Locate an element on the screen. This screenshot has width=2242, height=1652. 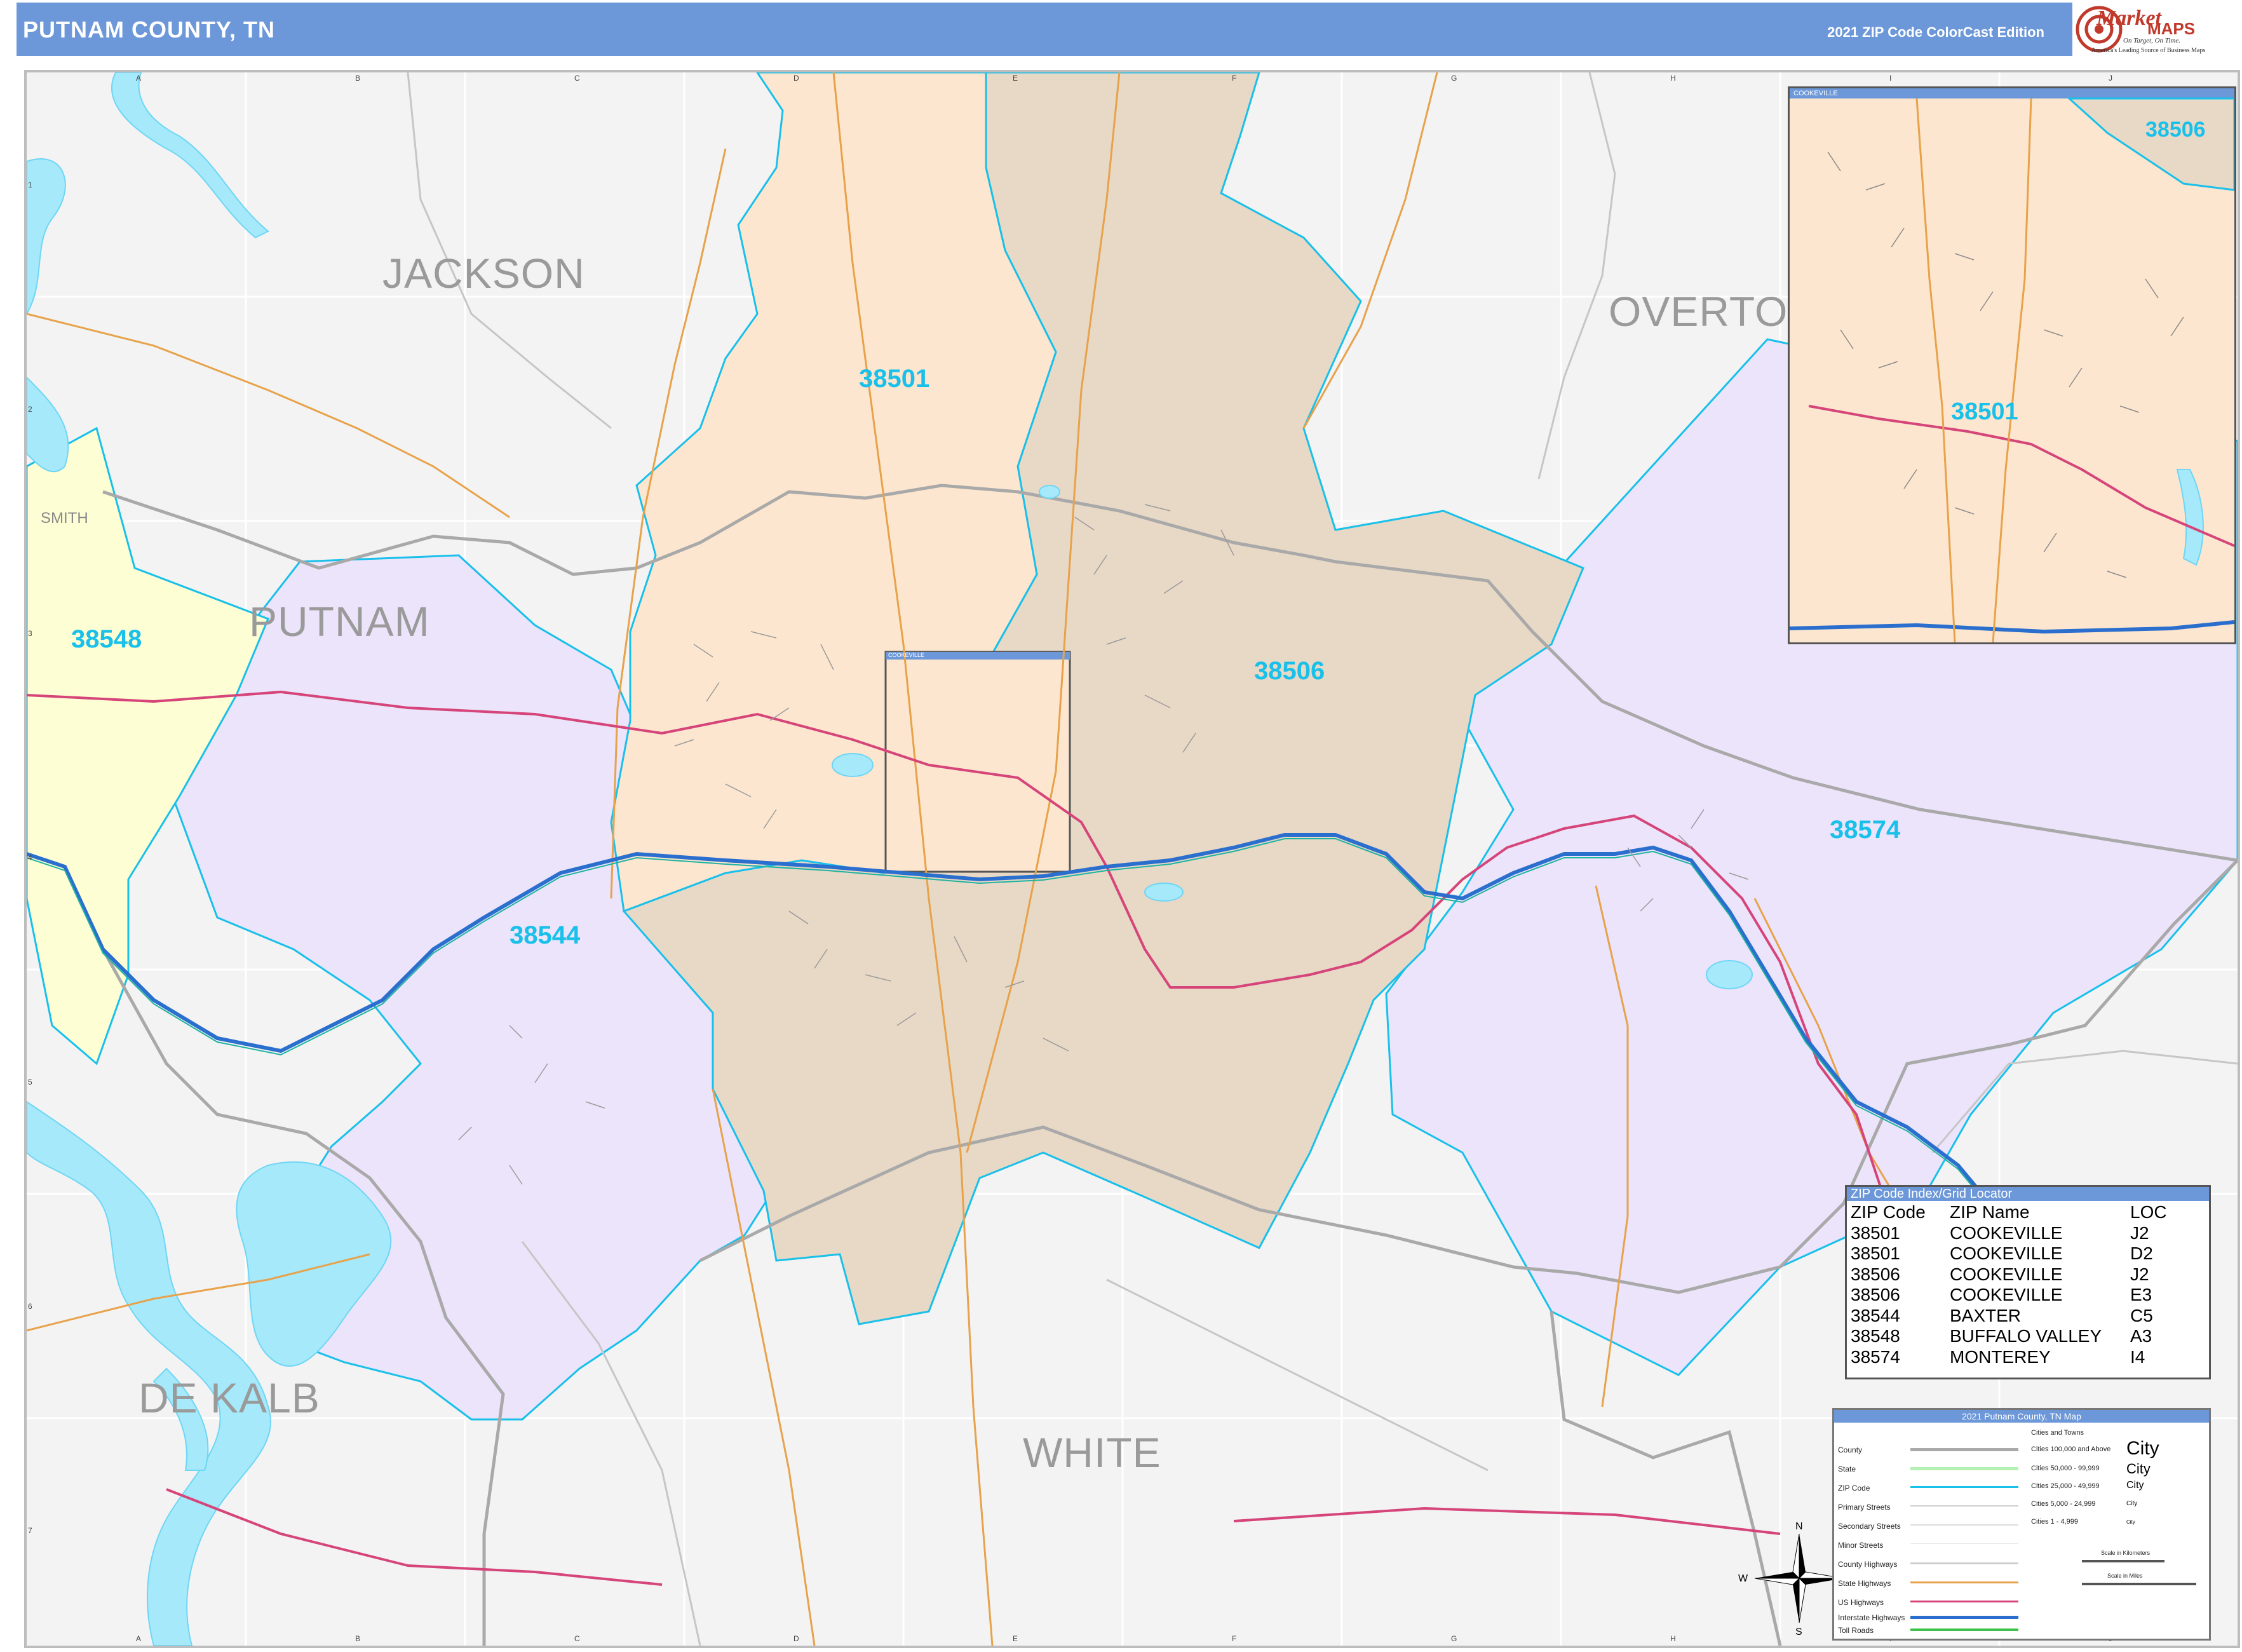
table-row: 38574 MONTEREY I4 is located at coordinates (2009, 1357).